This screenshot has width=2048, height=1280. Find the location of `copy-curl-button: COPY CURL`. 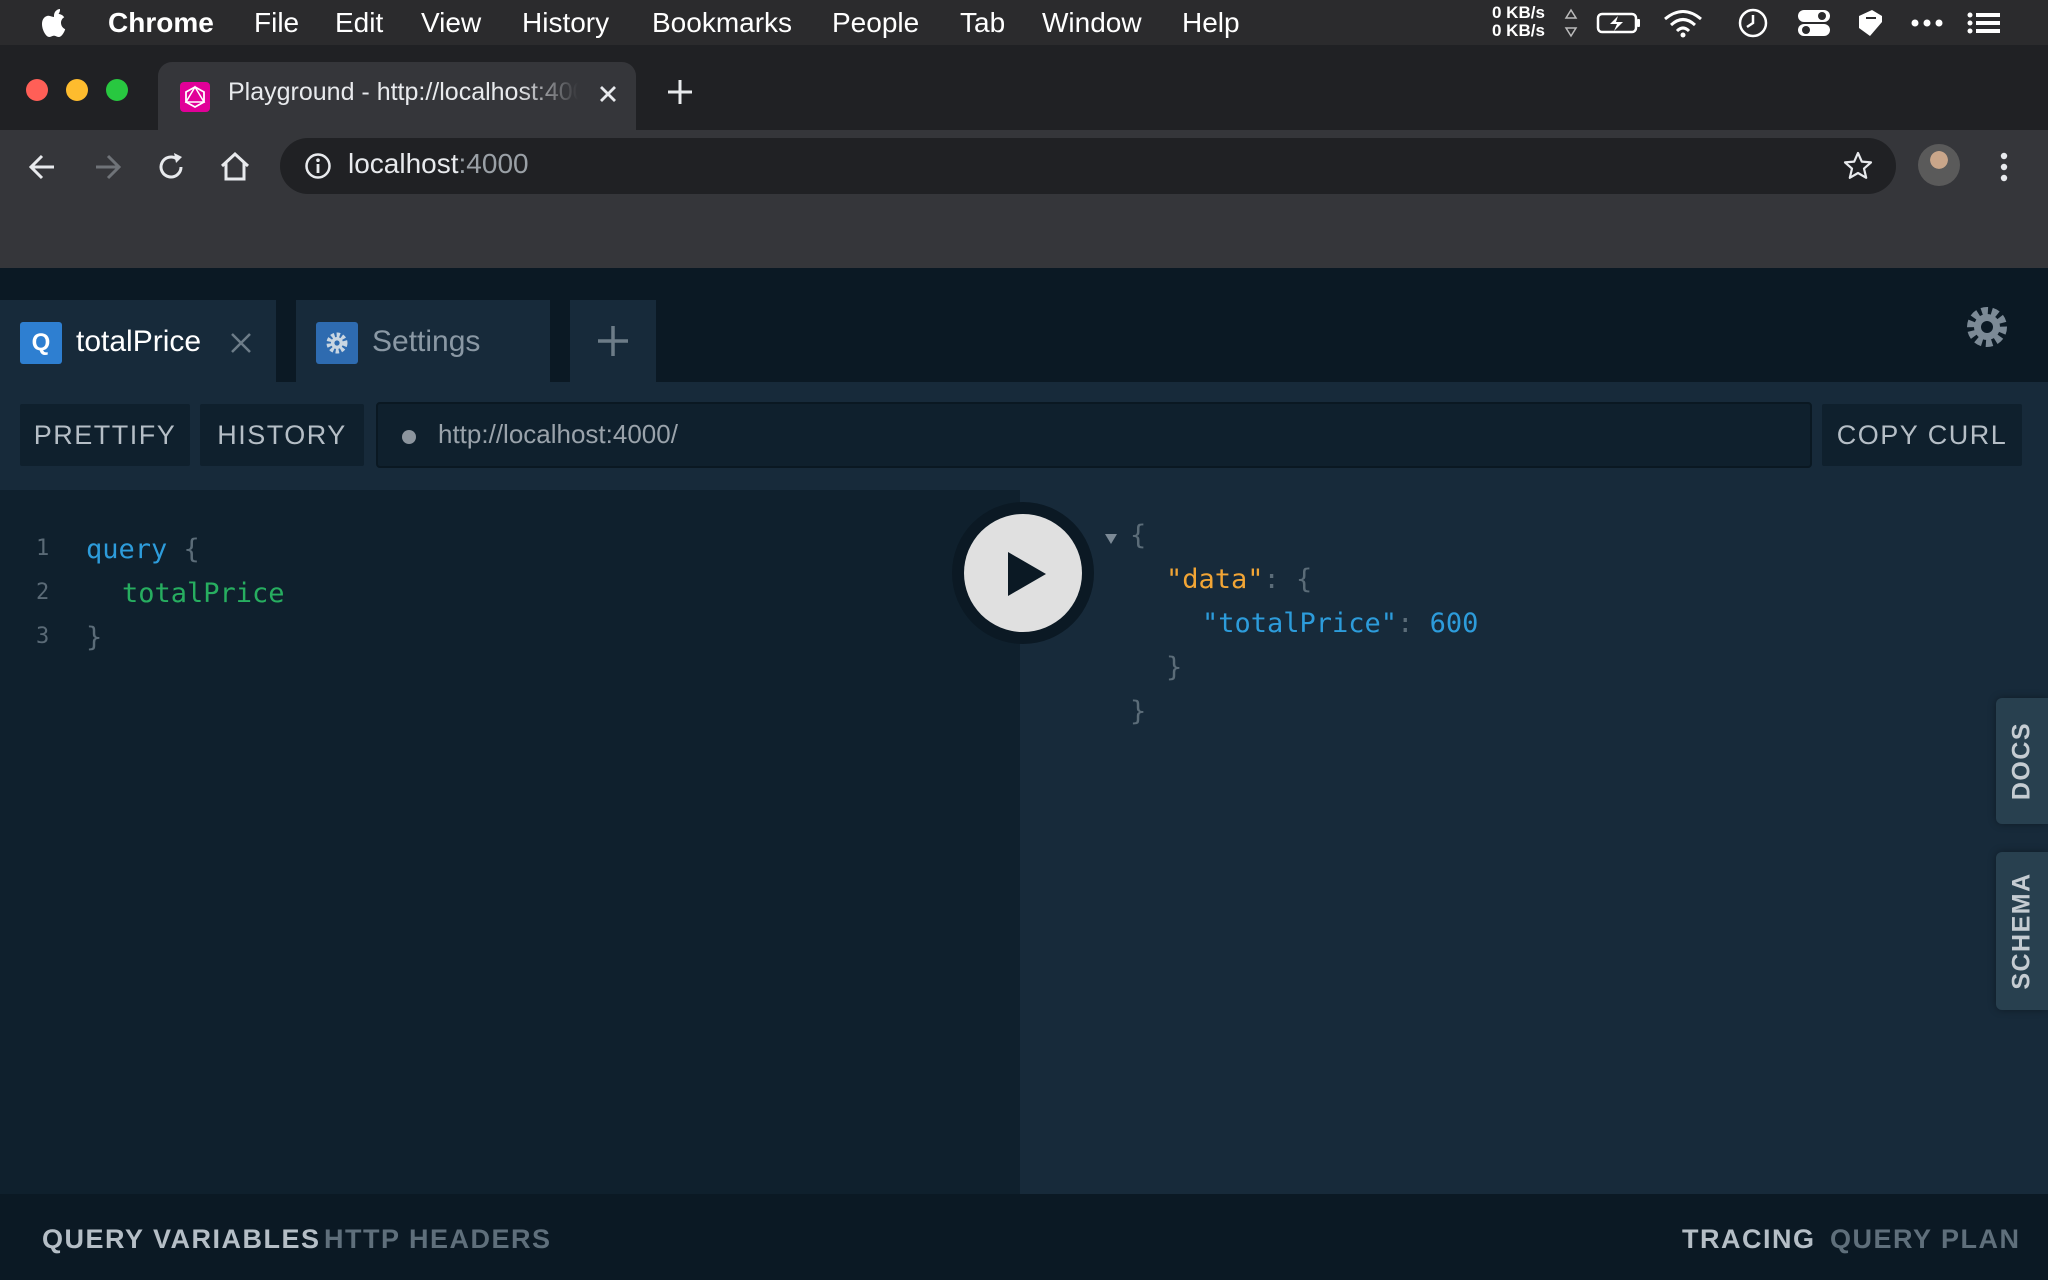

copy-curl-button: COPY CURL is located at coordinates (1922, 435).